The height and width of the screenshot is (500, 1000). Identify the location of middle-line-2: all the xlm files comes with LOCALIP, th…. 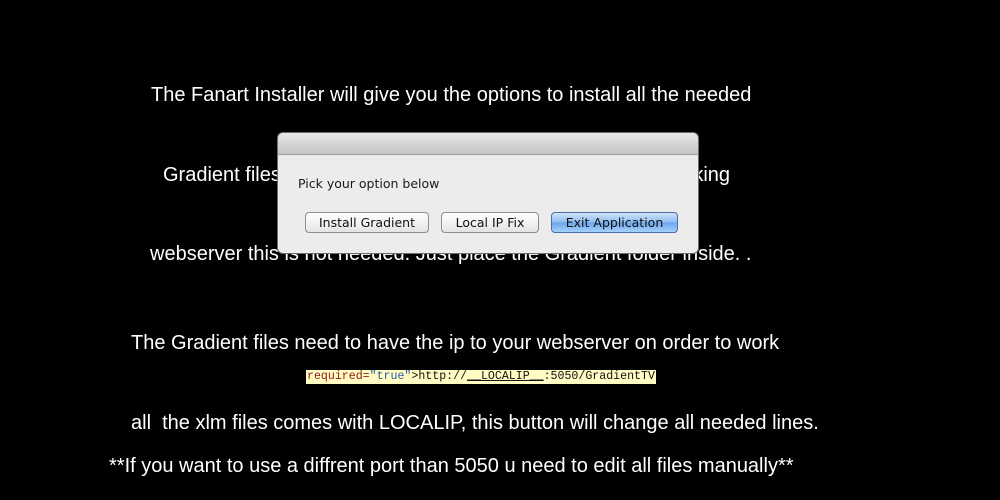
(475, 422).